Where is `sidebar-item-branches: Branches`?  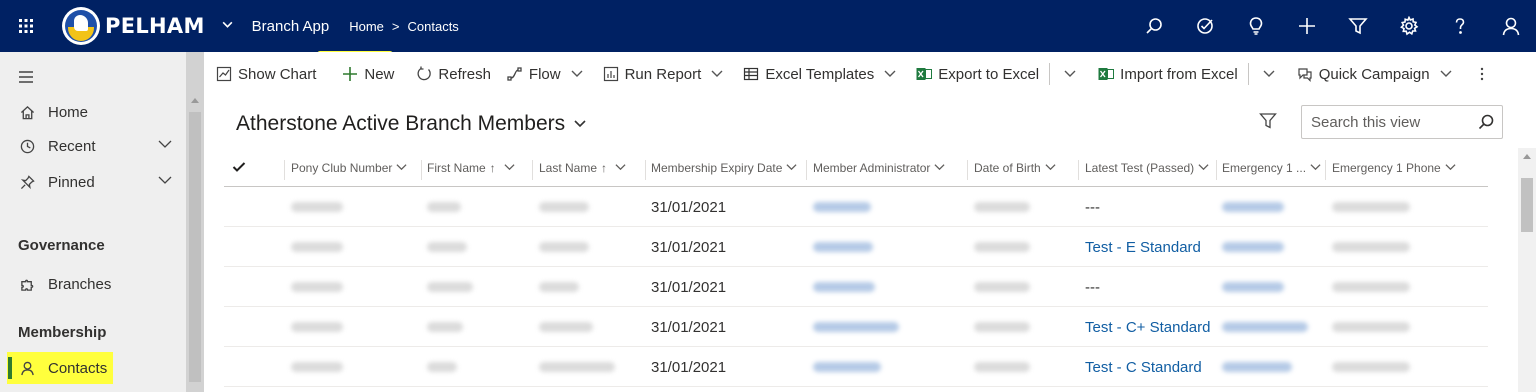 sidebar-item-branches: Branches is located at coordinates (93, 284).